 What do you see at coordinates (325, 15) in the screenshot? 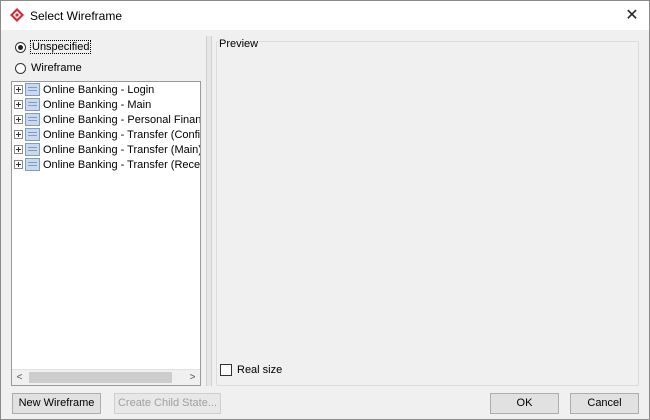
I see `title-bar: Select Wireframe ✕` at bounding box center [325, 15].